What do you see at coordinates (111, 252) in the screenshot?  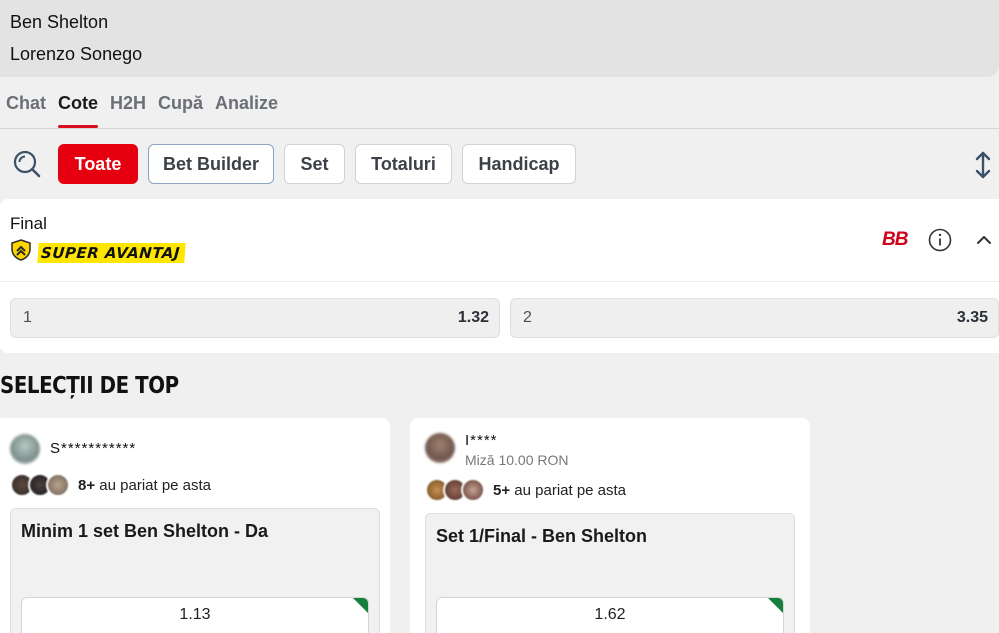 I see `super-avantaj-label: SUPER AVANTAJ` at bounding box center [111, 252].